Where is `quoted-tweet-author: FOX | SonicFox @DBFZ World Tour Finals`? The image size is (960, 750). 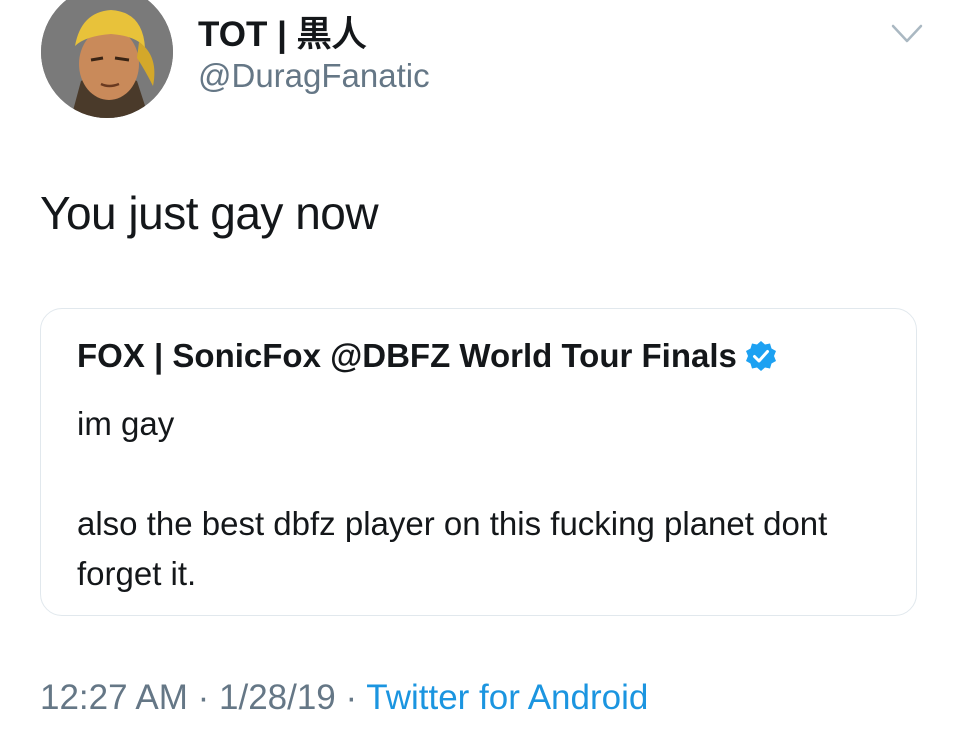
quoted-tweet-author: FOX | SonicFox @DBFZ World Tour Finals is located at coordinates (407, 355).